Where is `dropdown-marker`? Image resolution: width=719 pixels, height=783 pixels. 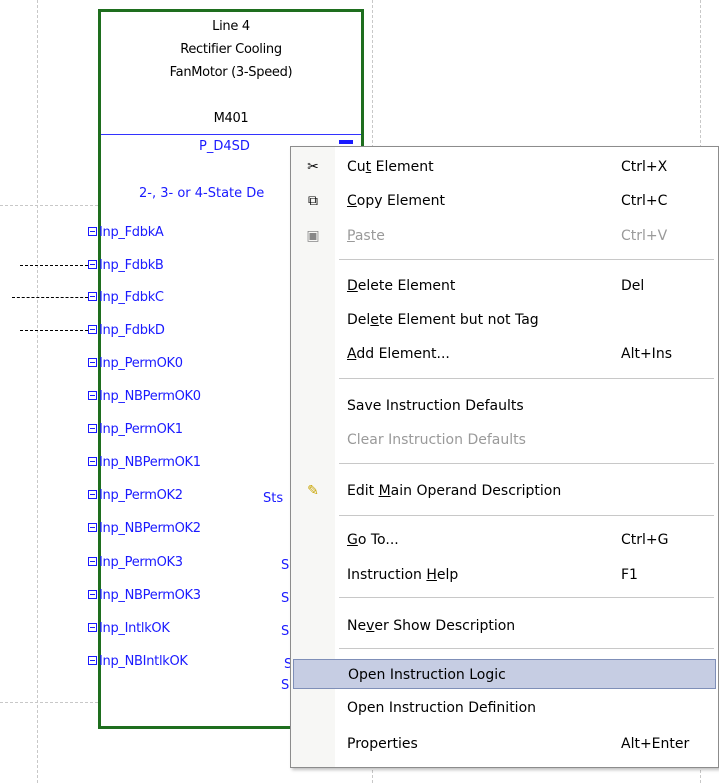 dropdown-marker is located at coordinates (346, 142).